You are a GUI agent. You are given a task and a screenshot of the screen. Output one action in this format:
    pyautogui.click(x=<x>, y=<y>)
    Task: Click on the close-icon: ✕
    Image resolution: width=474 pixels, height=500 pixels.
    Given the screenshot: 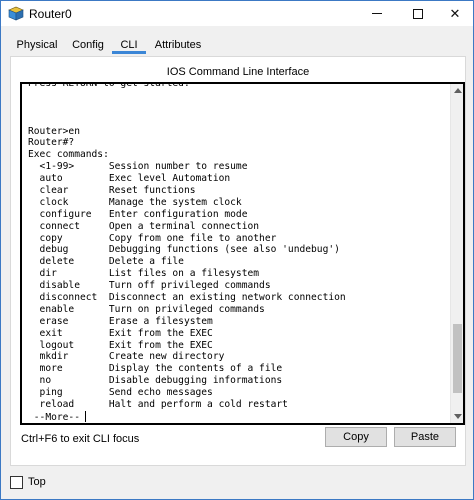 What is the action you would take?
    pyautogui.click(x=455, y=13)
    